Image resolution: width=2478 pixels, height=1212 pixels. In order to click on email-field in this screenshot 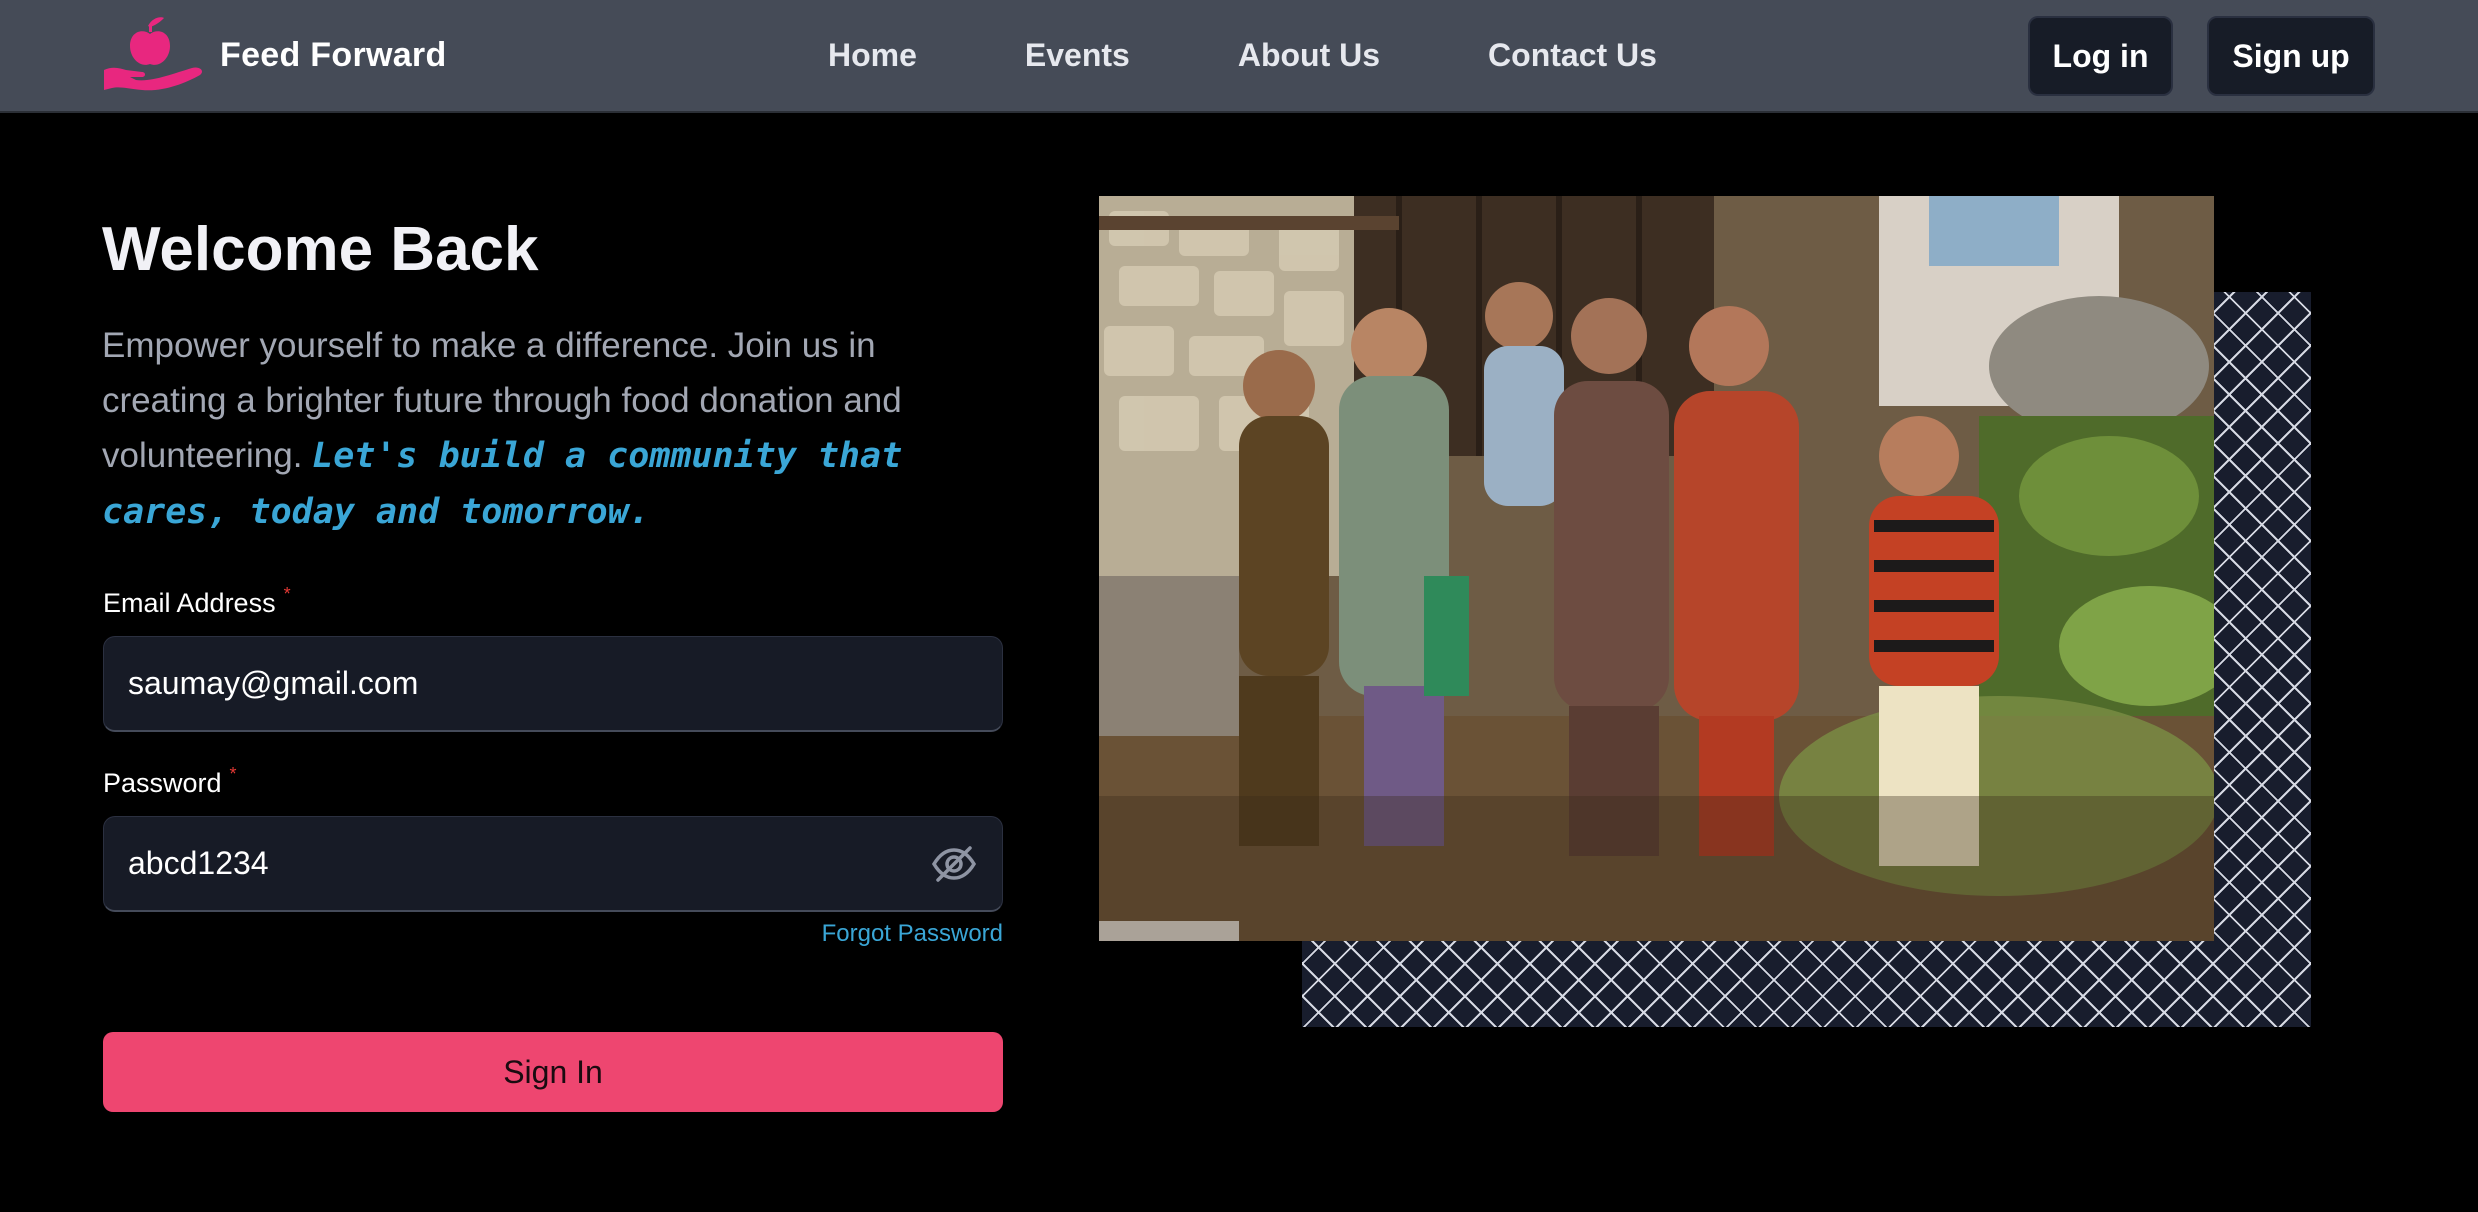, I will do `click(553, 684)`.